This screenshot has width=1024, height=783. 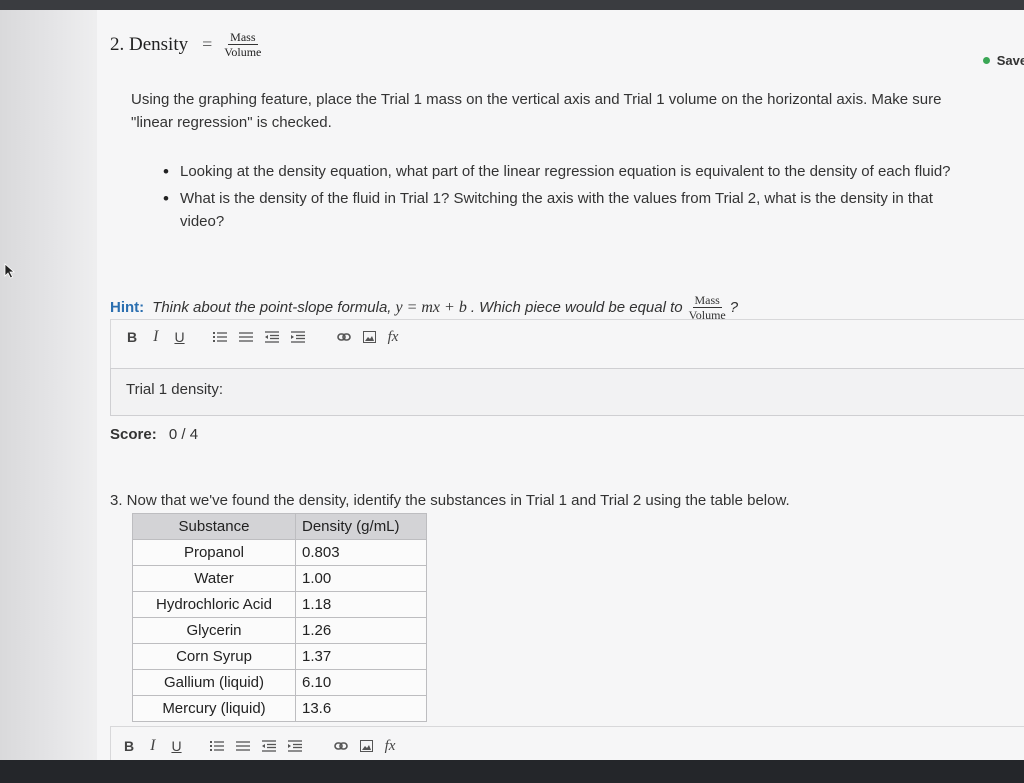 What do you see at coordinates (149, 44) in the screenshot?
I see `question-2-label: 2. Density` at bounding box center [149, 44].